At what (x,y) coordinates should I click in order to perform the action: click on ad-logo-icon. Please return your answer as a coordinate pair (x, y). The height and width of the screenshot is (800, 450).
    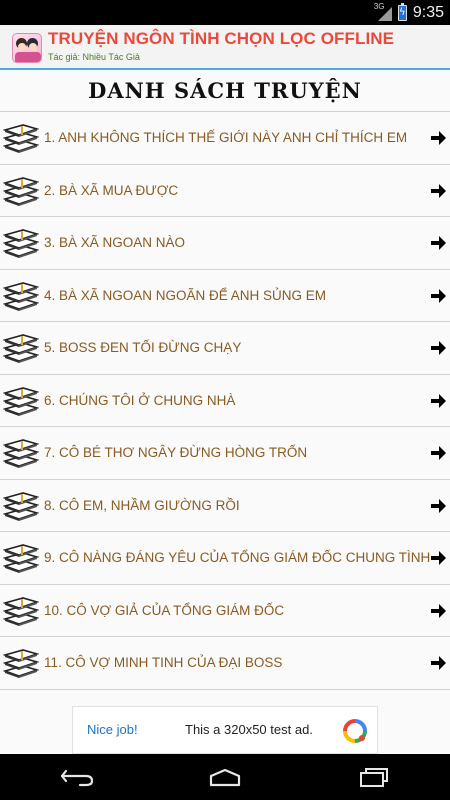
    Looking at the image, I should click on (355, 731).